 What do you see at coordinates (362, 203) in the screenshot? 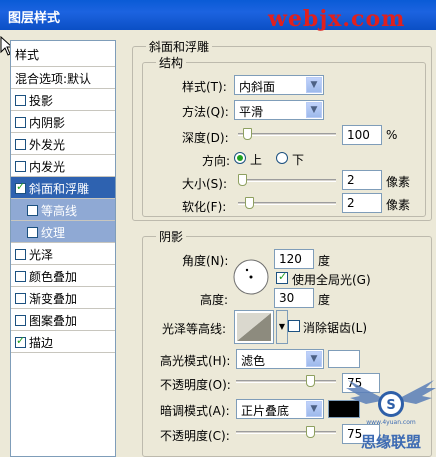
I see `soften-input: 2` at bounding box center [362, 203].